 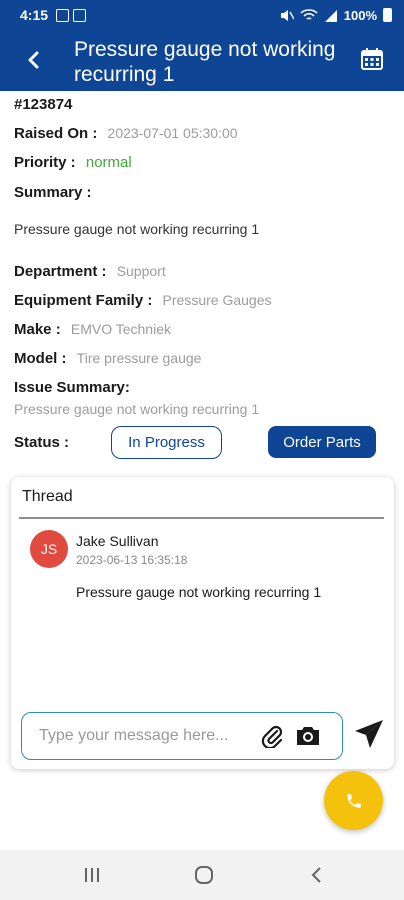 I want to click on mute-icon, so click(x=287, y=15).